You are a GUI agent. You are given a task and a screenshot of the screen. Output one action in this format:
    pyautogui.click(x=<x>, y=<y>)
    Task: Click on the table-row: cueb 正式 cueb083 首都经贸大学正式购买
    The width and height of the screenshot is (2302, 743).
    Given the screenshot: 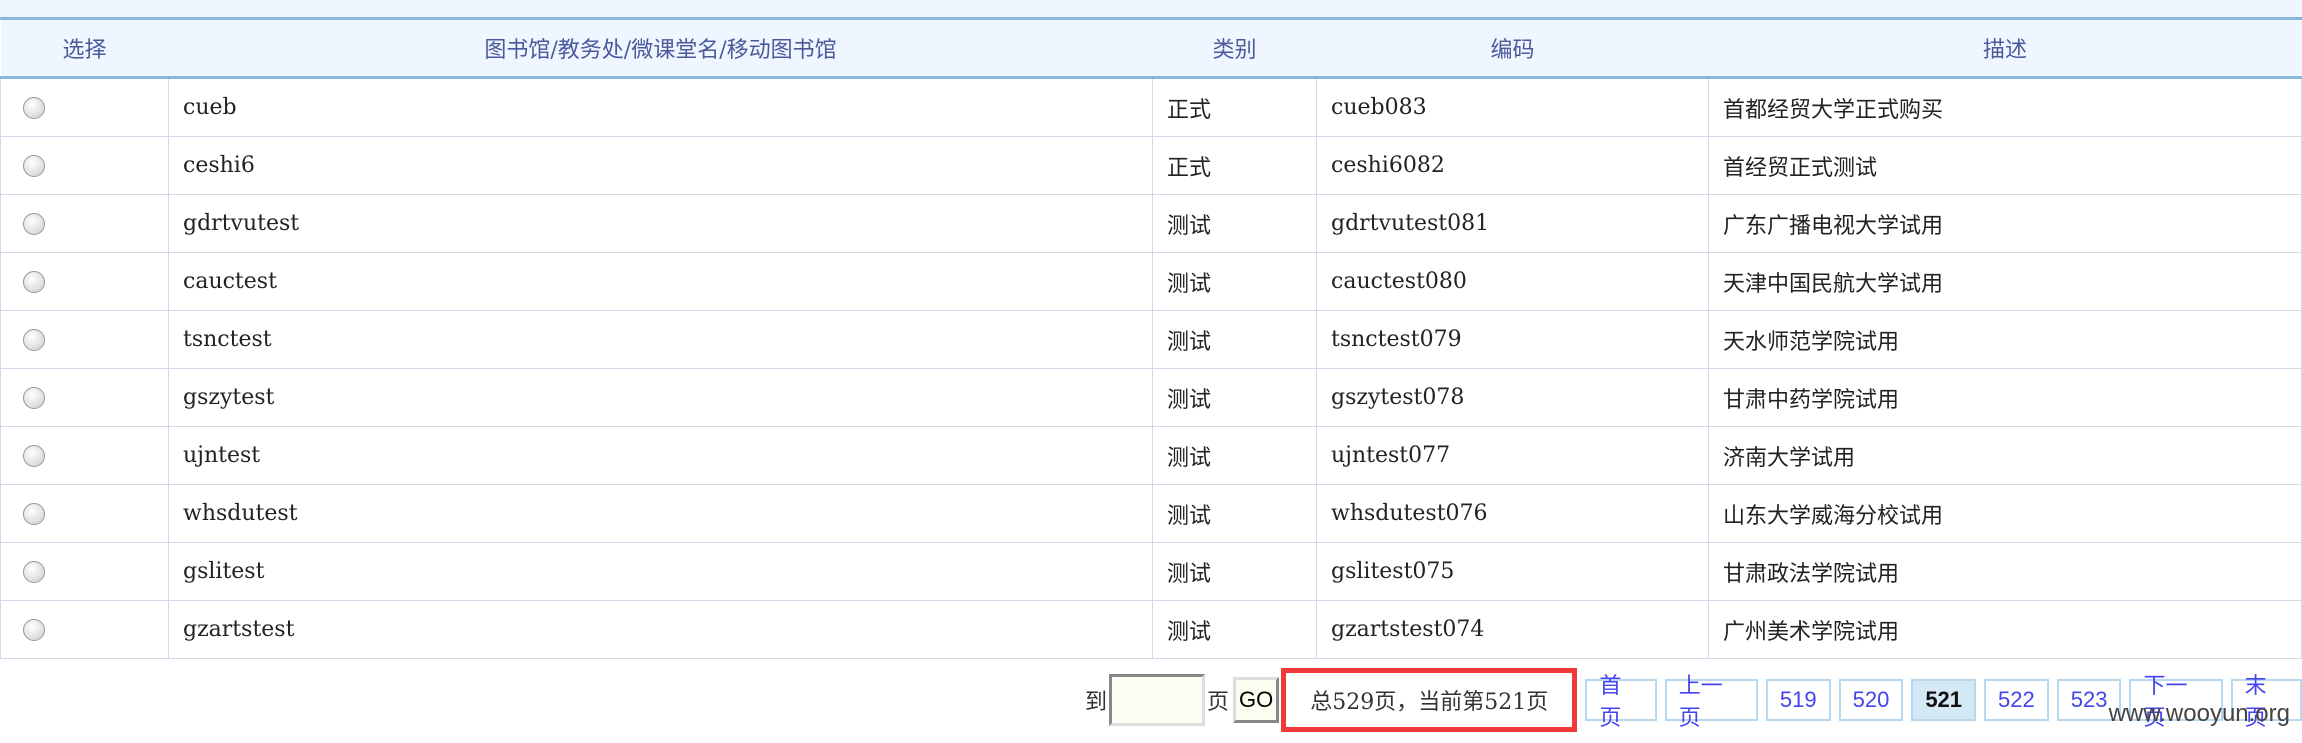 What is the action you would take?
    pyautogui.click(x=1151, y=107)
    